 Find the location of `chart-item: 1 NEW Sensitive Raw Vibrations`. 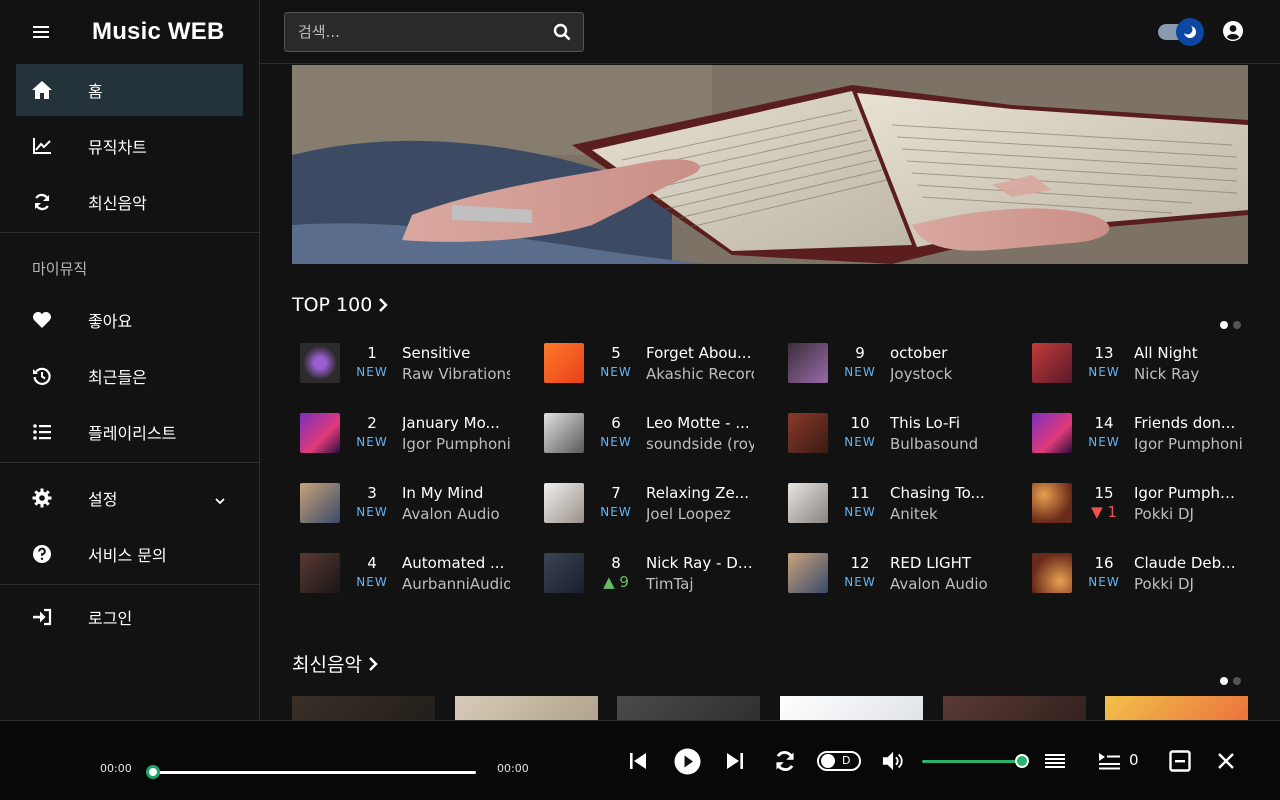

chart-item: 1 NEW Sensitive Raw Vibrations is located at coordinates (407, 370).